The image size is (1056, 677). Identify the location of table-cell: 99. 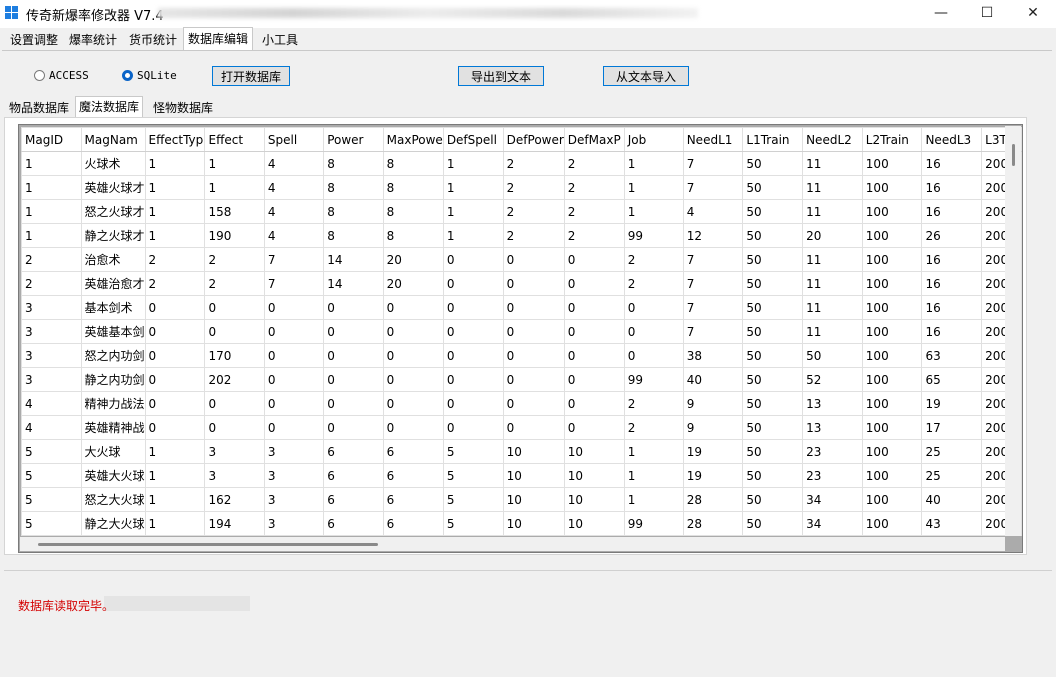
(653, 379).